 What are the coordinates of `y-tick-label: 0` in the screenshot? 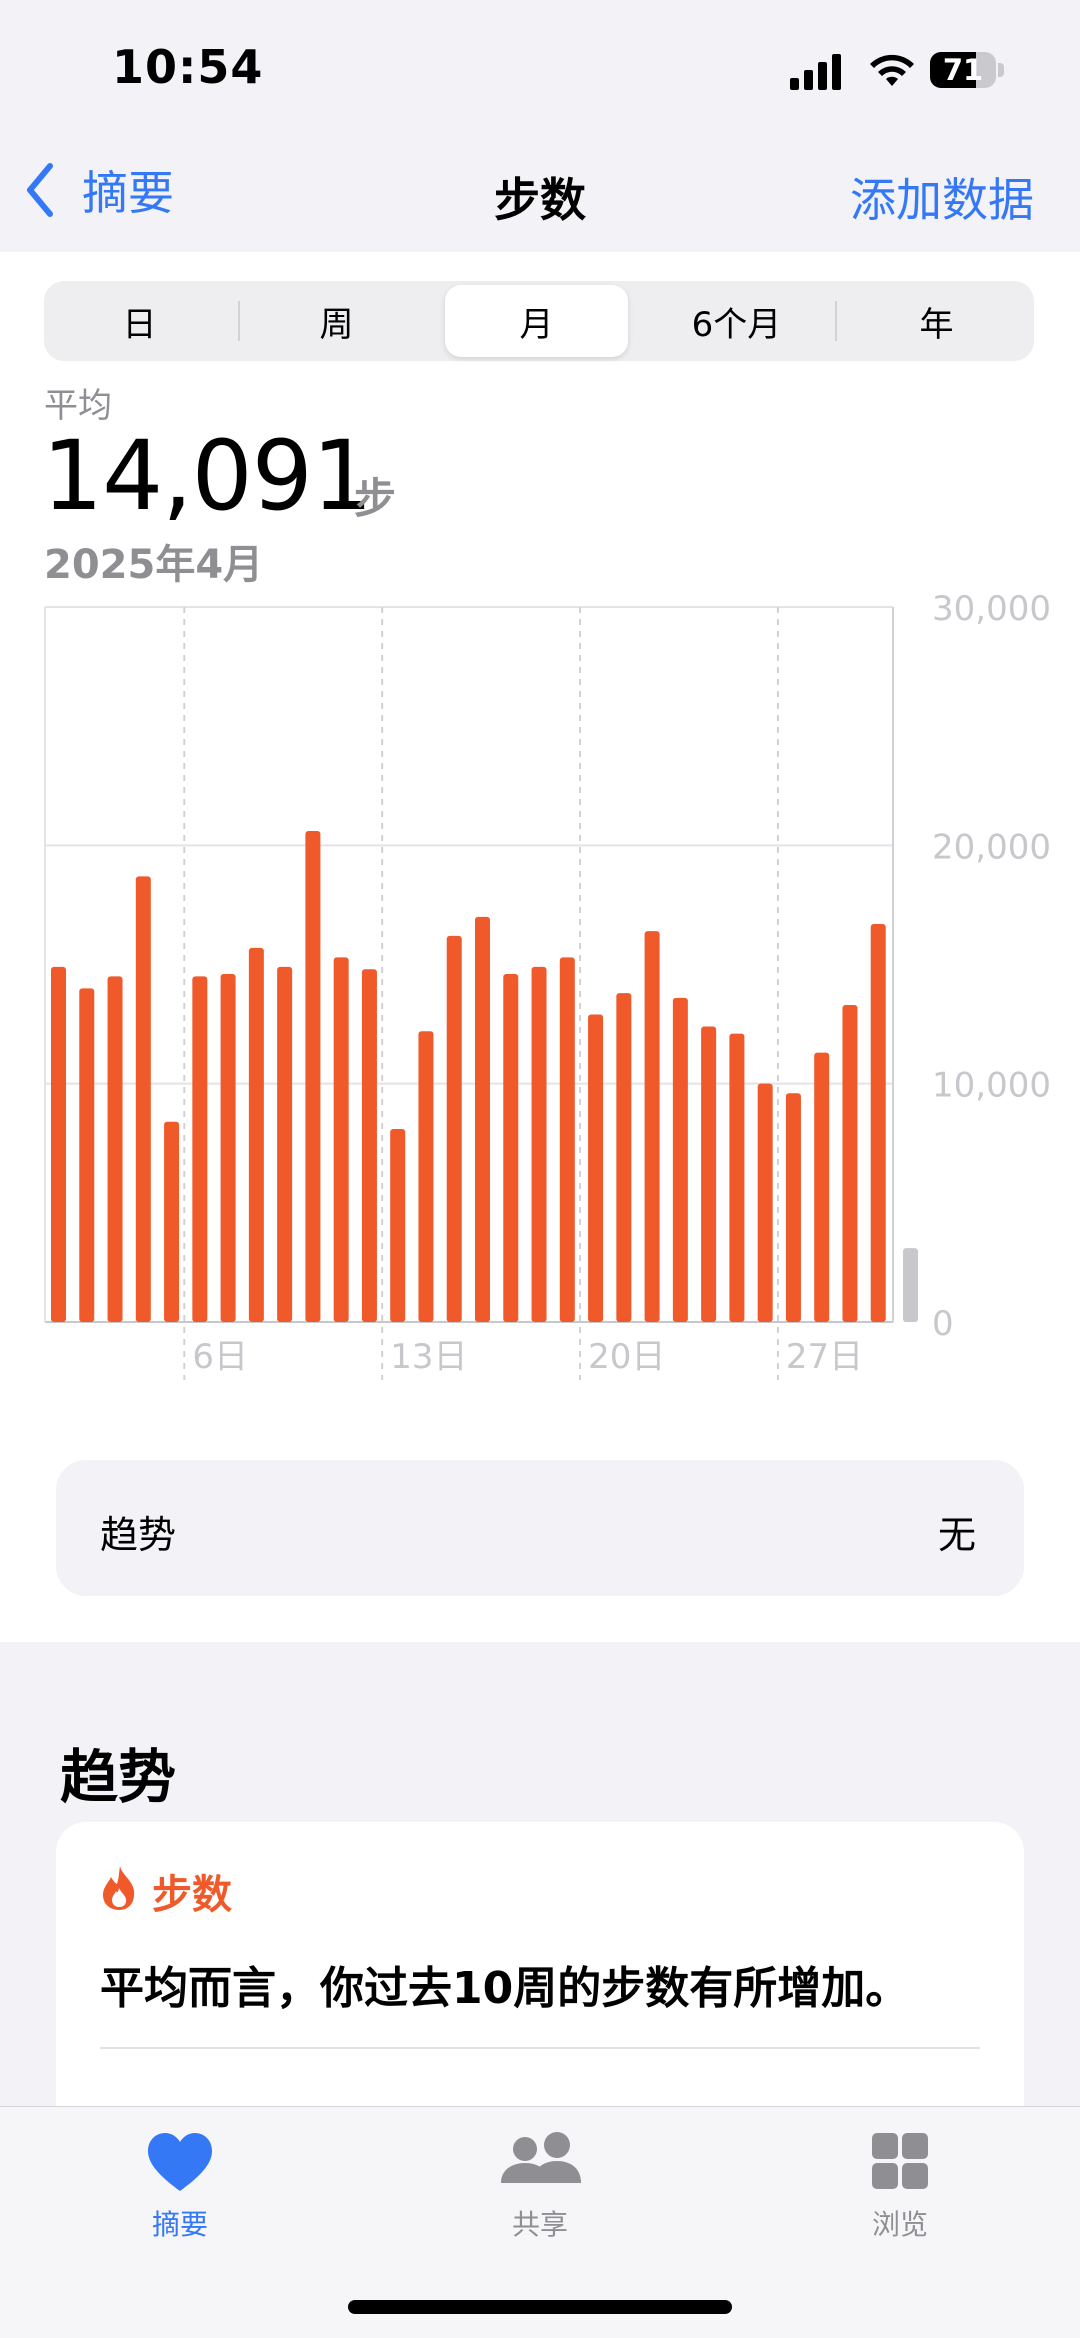 It's located at (943, 1324).